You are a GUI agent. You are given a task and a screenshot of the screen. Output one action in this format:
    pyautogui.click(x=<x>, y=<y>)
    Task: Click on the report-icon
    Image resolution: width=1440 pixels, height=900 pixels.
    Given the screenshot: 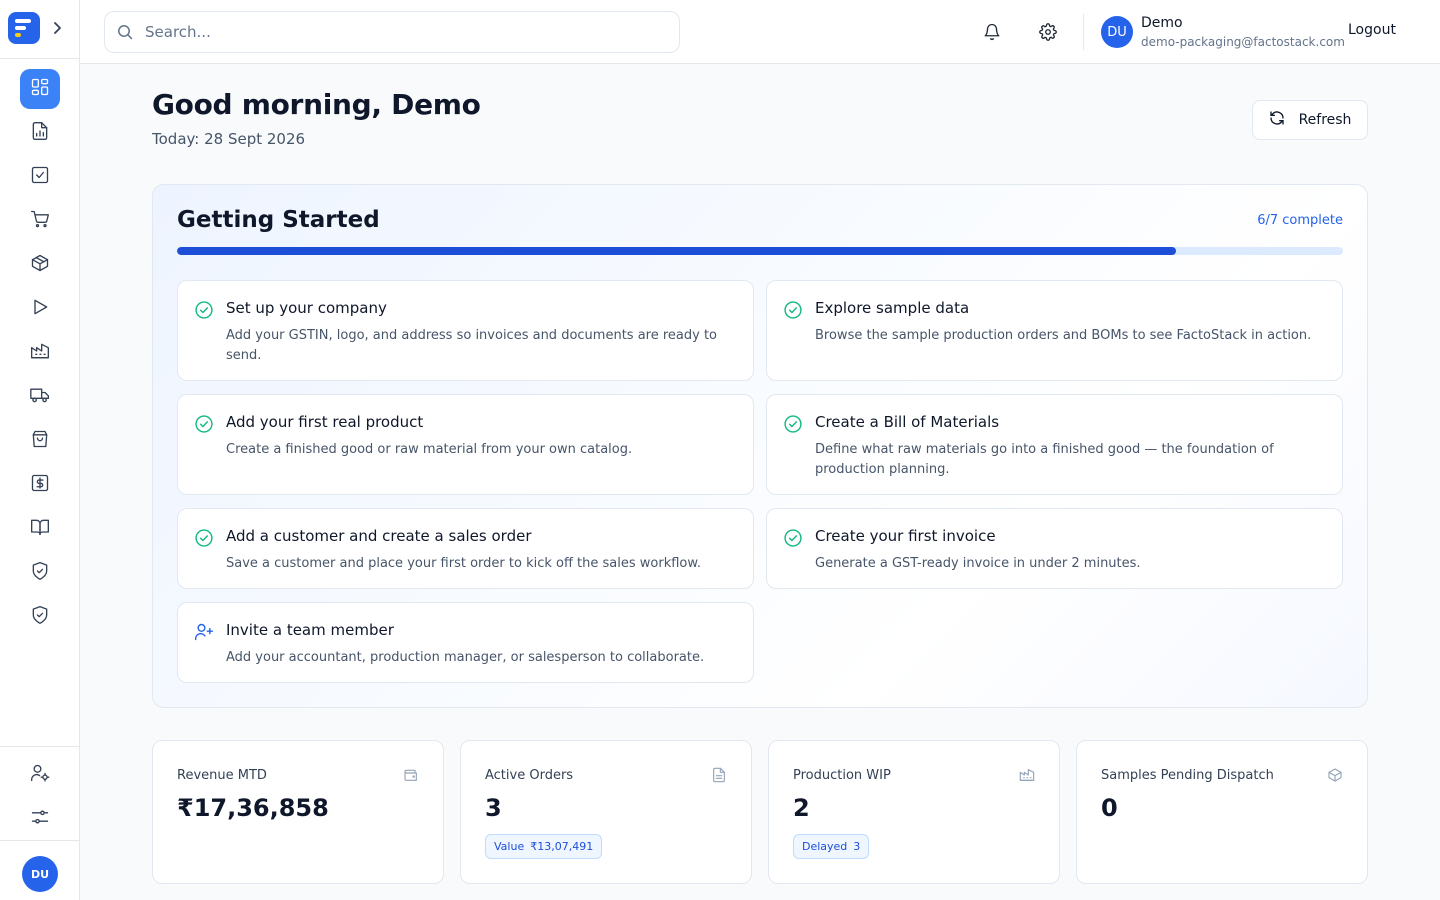 What is the action you would take?
    pyautogui.click(x=40, y=133)
    